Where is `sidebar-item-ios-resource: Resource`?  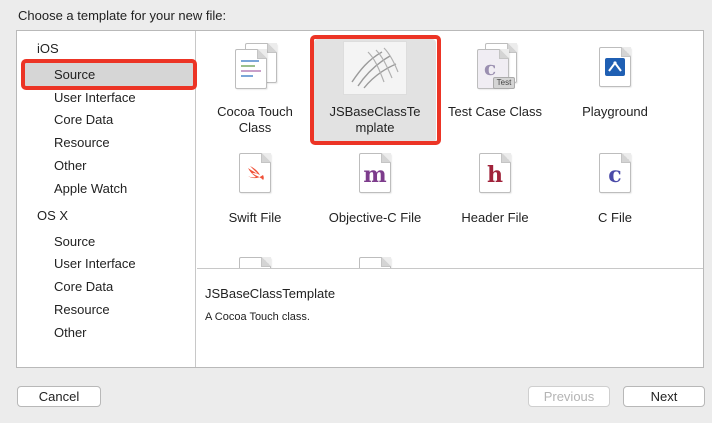
sidebar-item-ios-resource: Resource is located at coordinates (82, 142).